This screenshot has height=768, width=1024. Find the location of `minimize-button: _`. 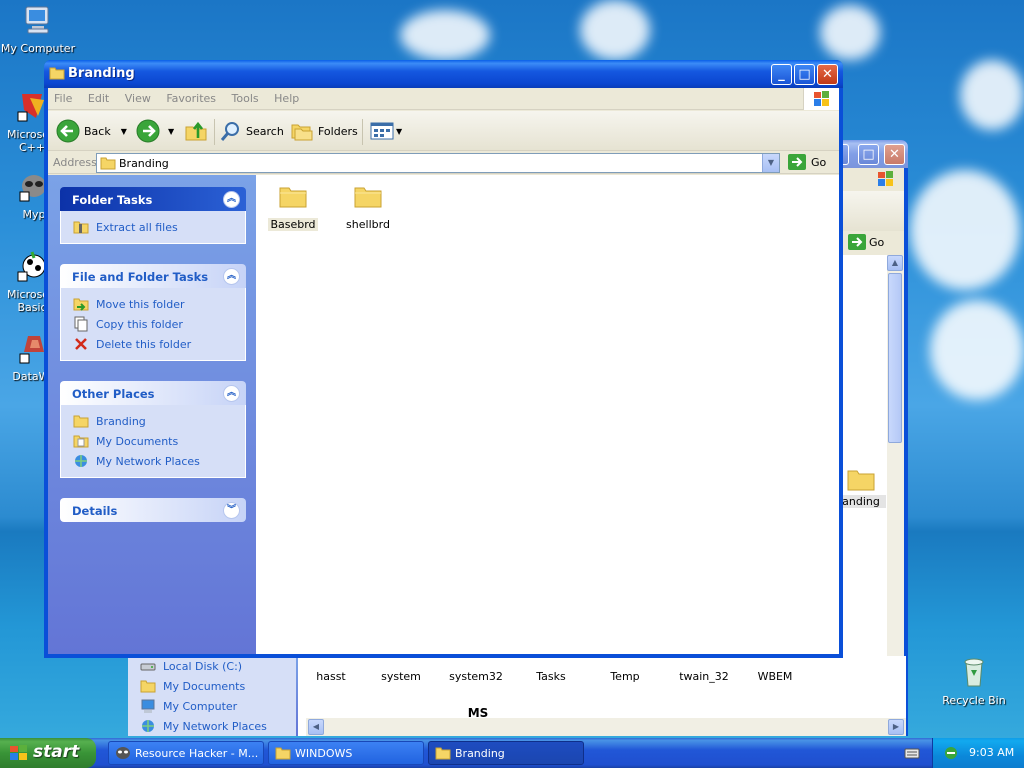

minimize-button: _ is located at coordinates (781, 74).